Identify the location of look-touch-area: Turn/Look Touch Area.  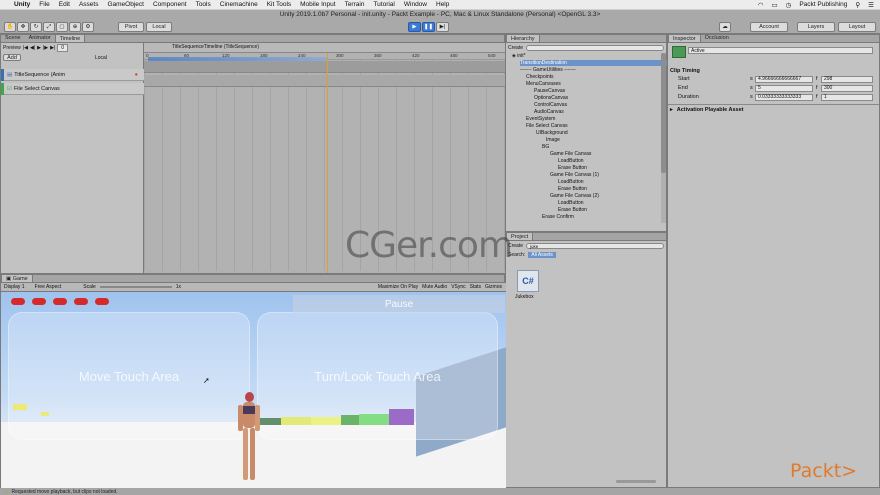
(377, 376).